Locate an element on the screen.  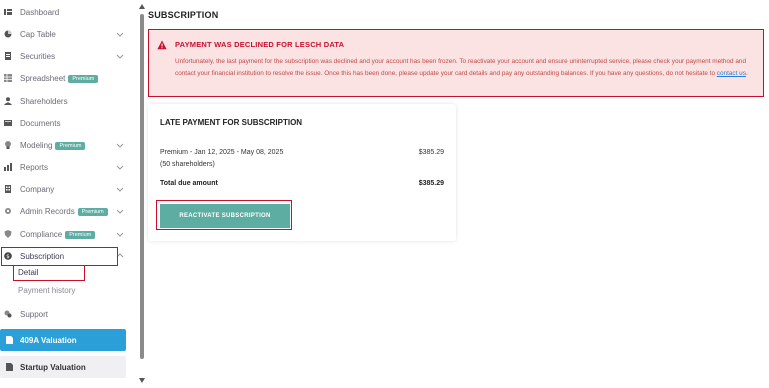
total-due-label: Total due amount is located at coordinates (189, 183).